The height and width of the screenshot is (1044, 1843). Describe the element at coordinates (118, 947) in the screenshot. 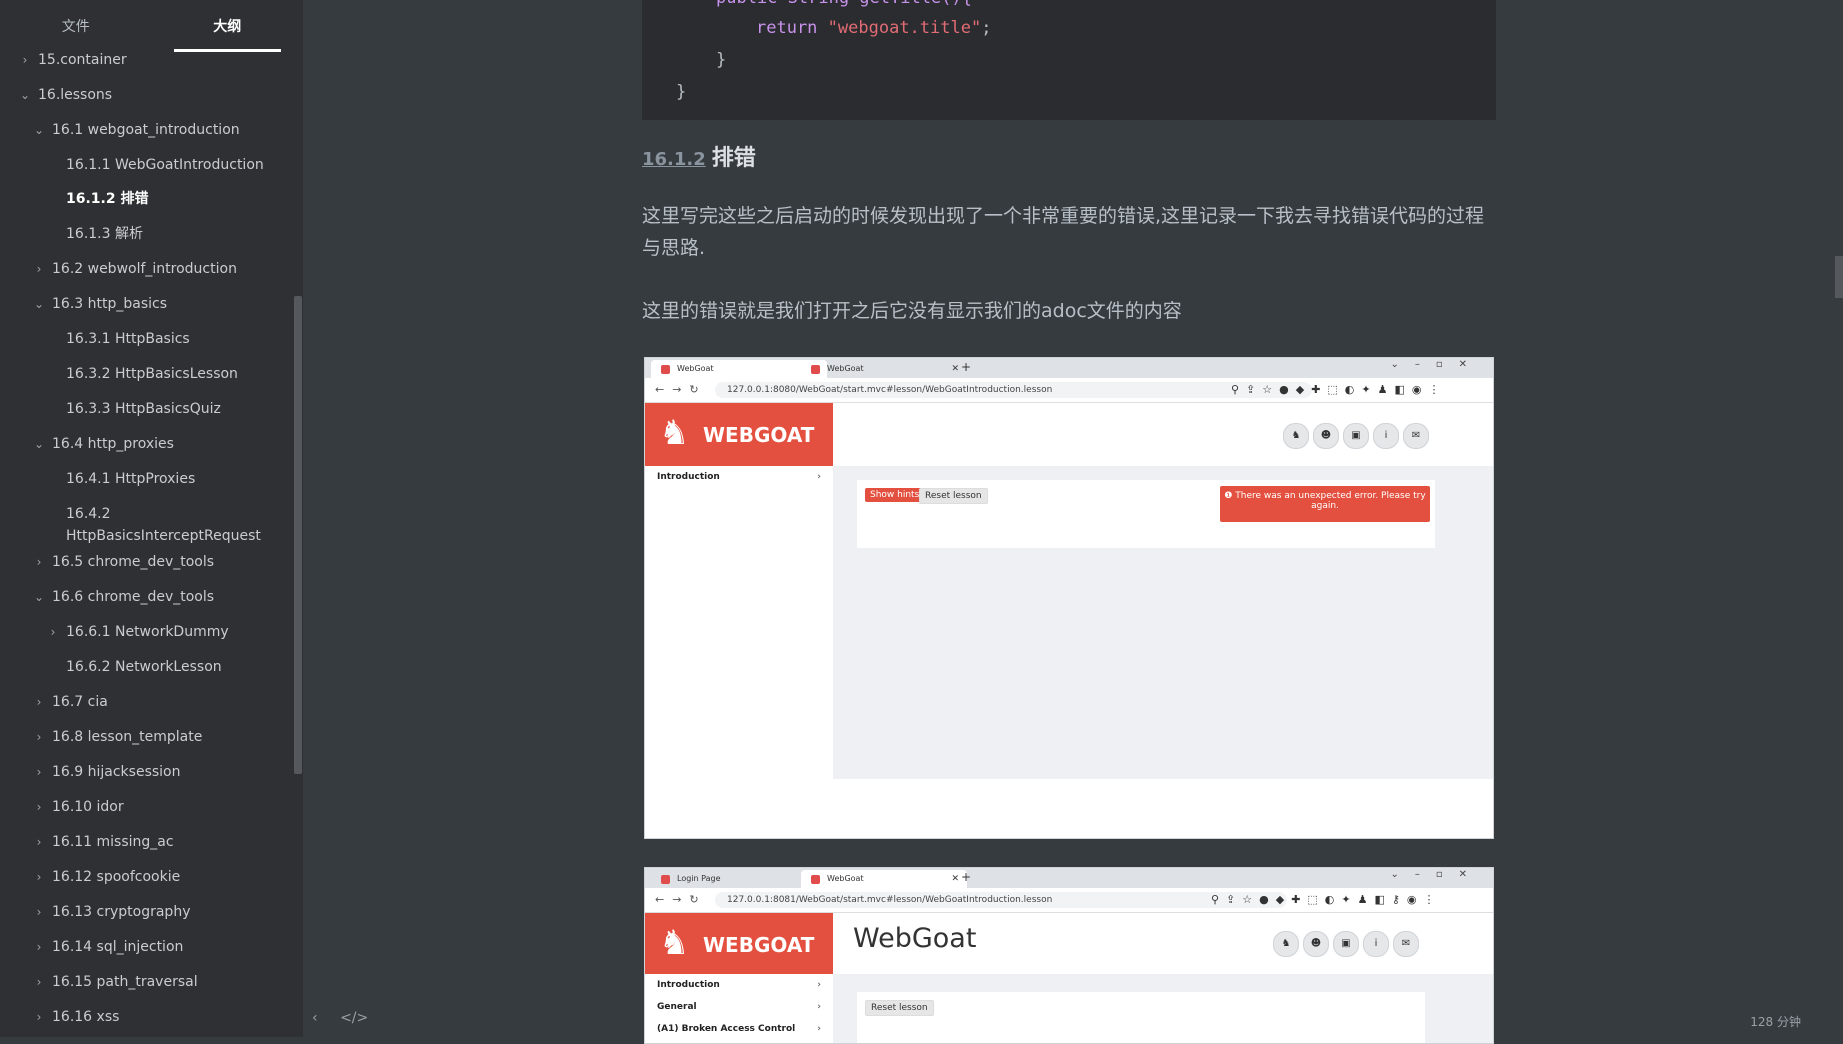

I see `outline-item-label: 16.14 sql_injection` at that location.